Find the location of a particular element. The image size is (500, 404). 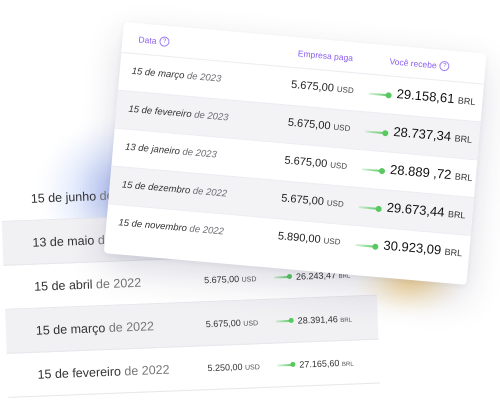

you-receive-amount: 28.889 ,72 BRL is located at coordinates (431, 172).